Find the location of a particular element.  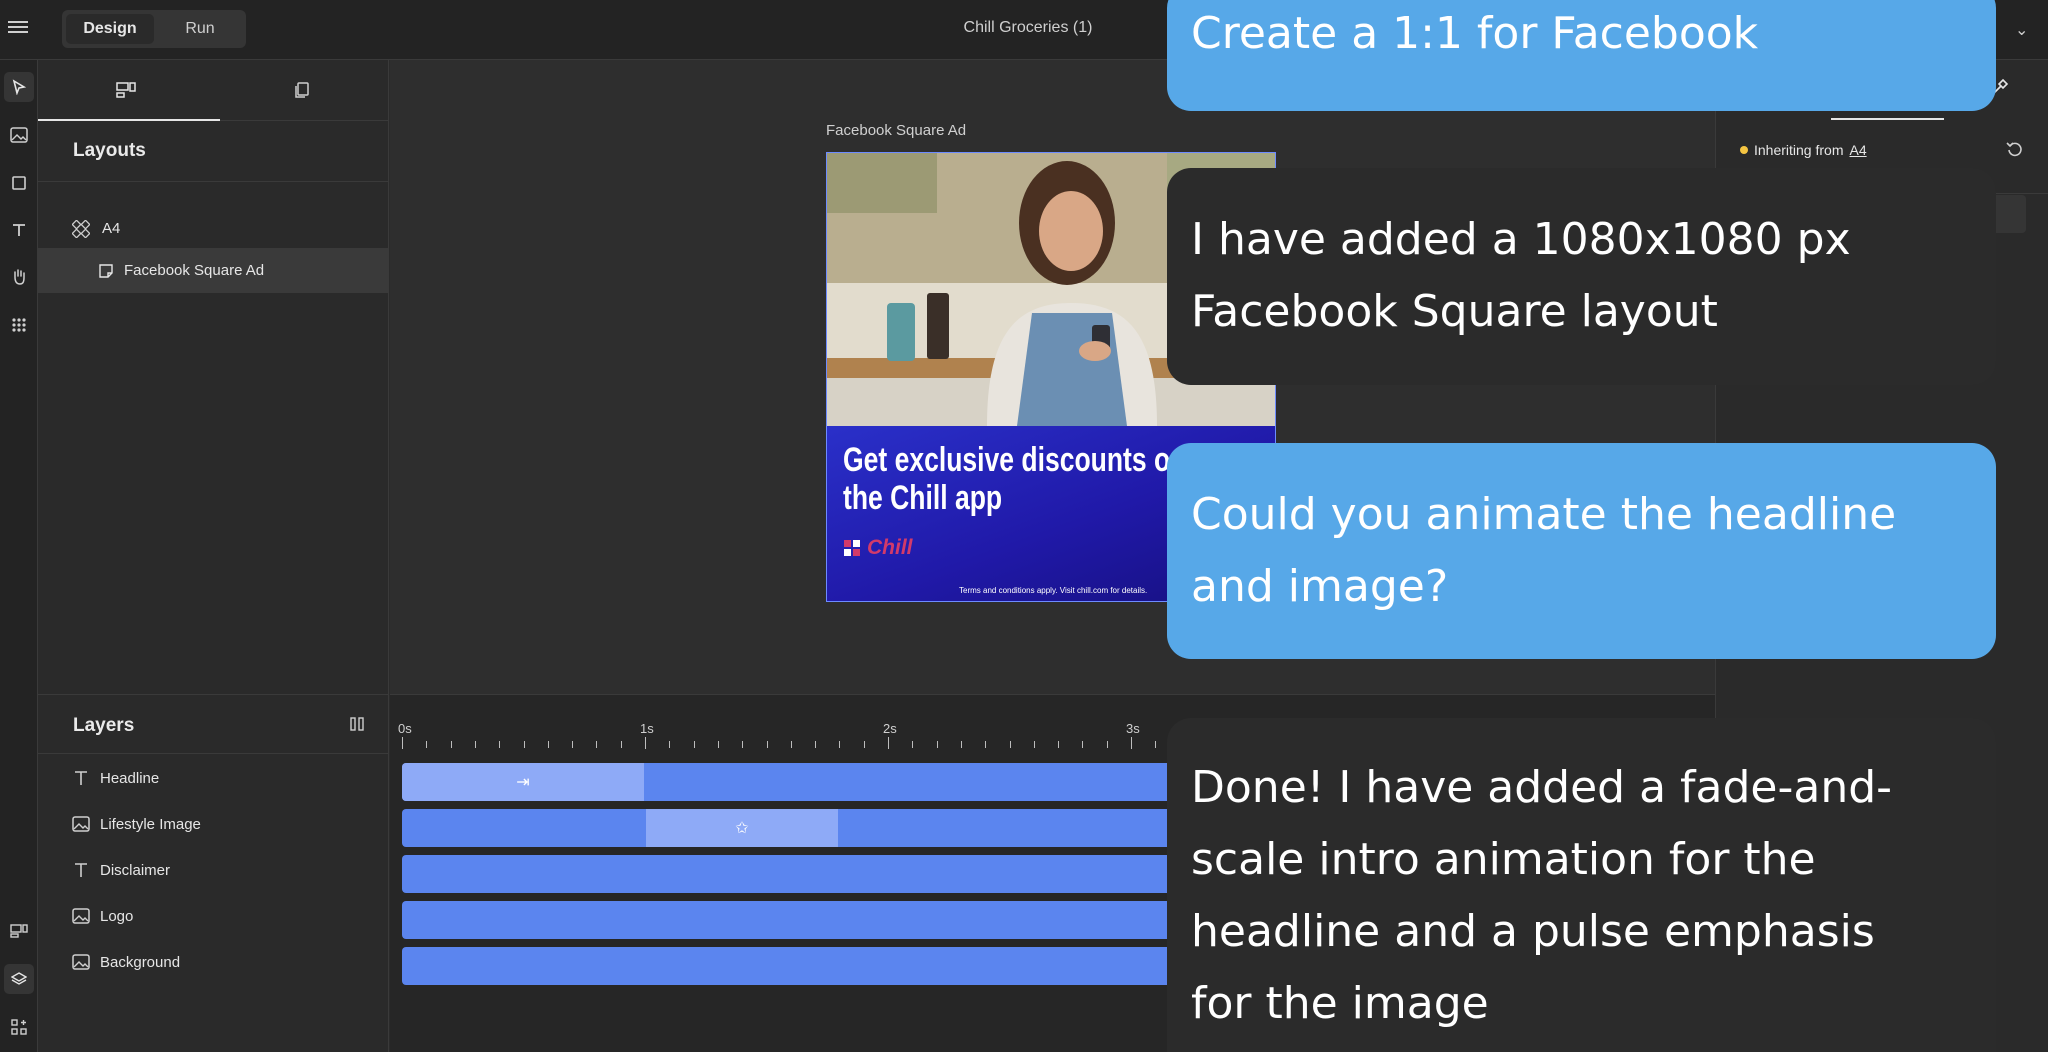

tick-label-1s: 1s is located at coordinates (647, 728).